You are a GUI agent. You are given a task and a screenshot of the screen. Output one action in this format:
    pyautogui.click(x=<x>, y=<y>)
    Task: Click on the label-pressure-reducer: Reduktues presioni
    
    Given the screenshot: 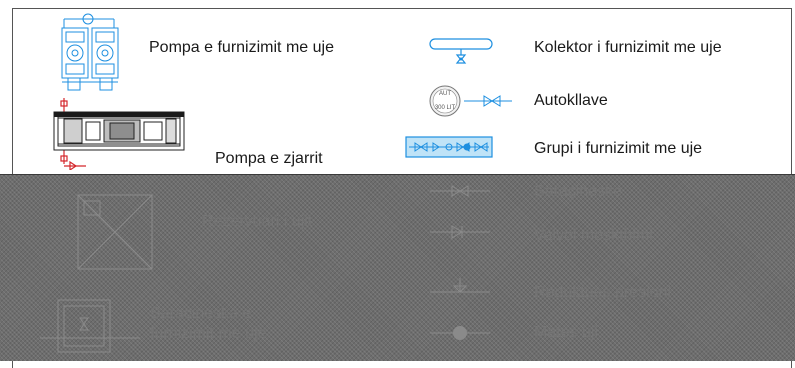 What is the action you would take?
    pyautogui.click(x=602, y=292)
    